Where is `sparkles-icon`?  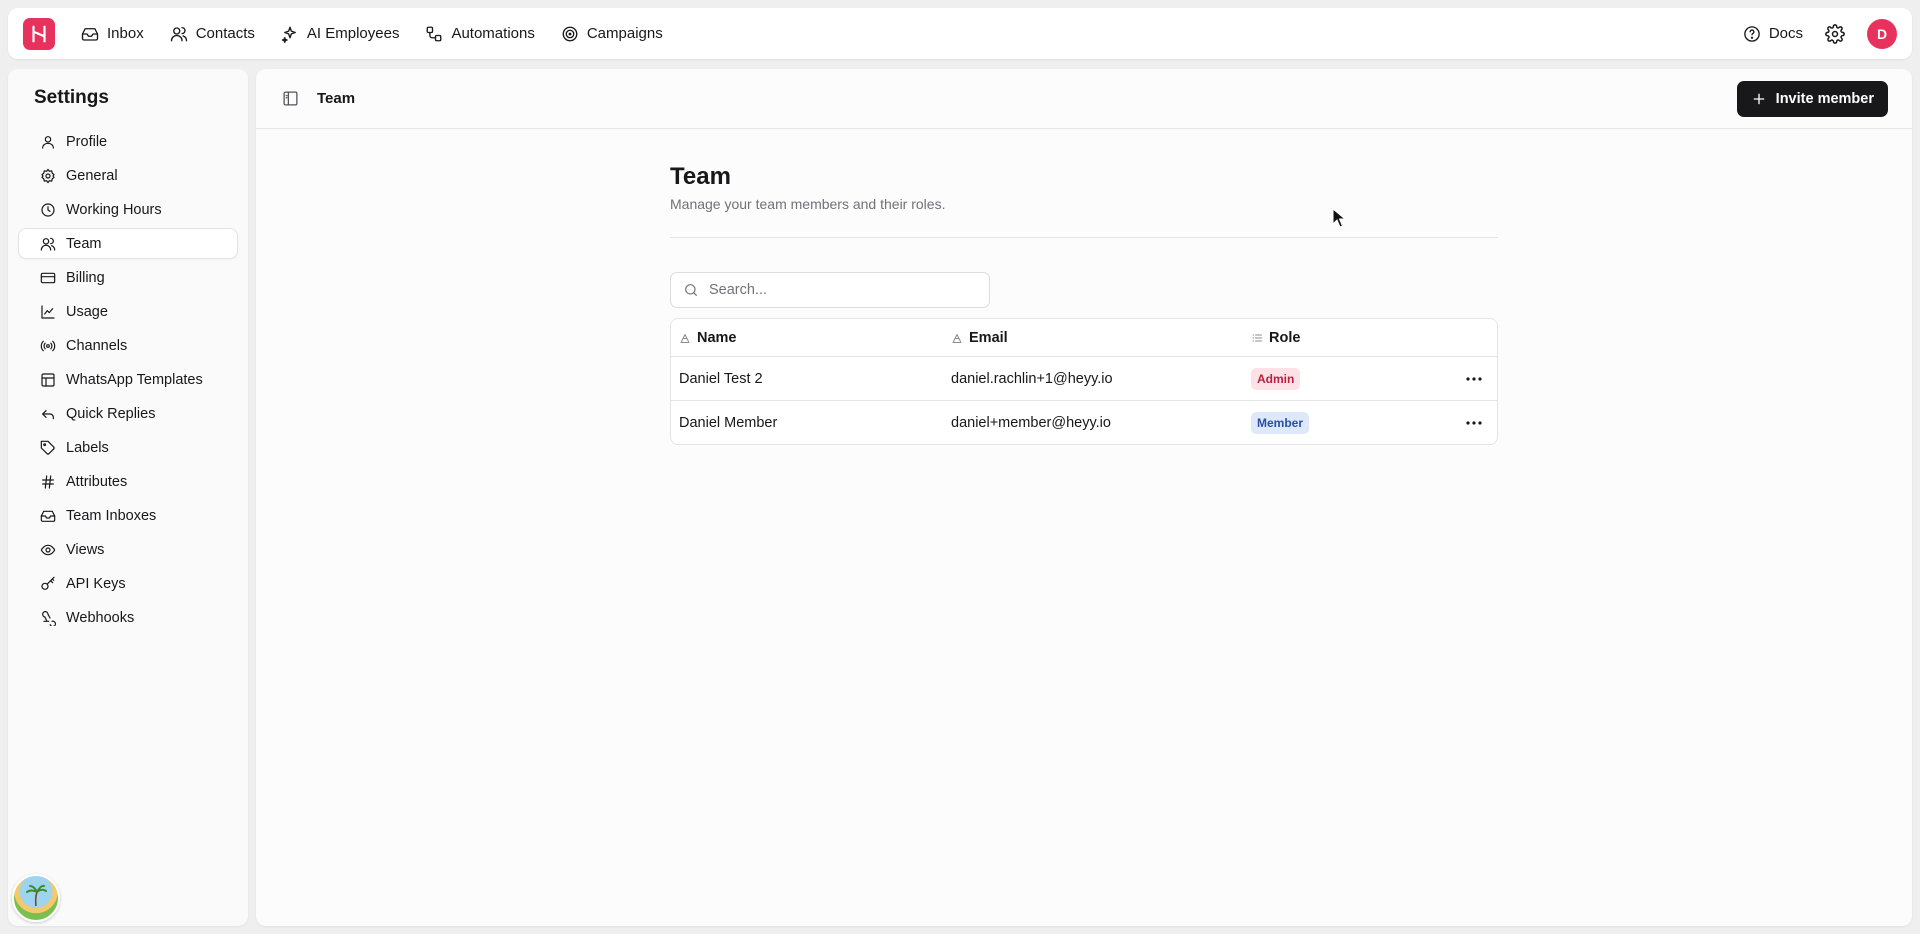
sparkles-icon is located at coordinates (288, 34).